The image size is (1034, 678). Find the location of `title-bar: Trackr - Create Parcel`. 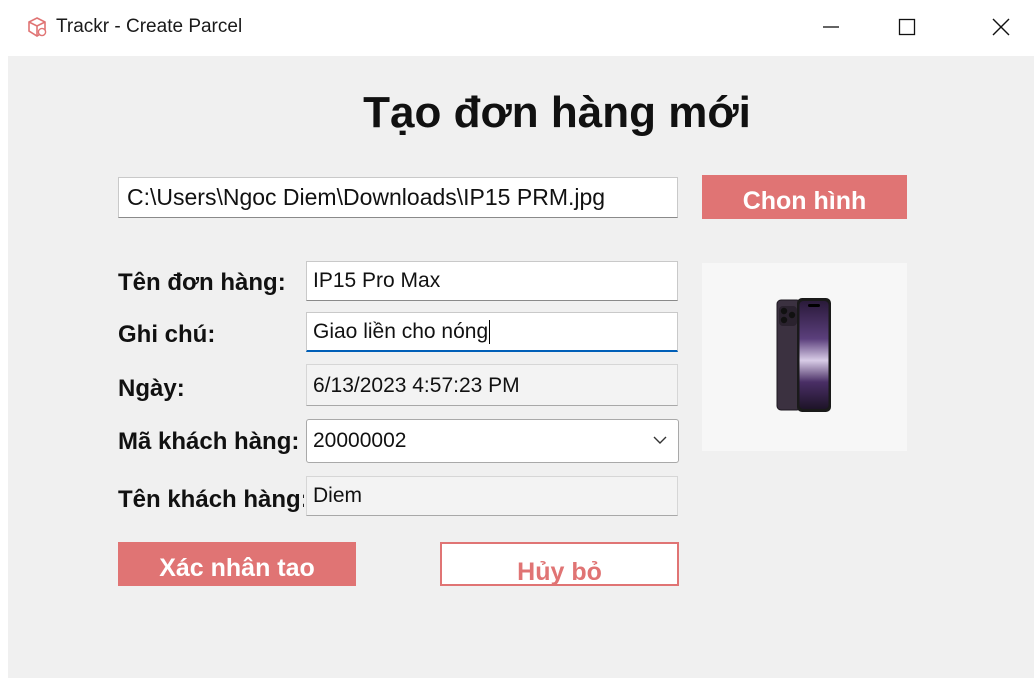

title-bar: Trackr - Create Parcel is located at coordinates (517, 28).